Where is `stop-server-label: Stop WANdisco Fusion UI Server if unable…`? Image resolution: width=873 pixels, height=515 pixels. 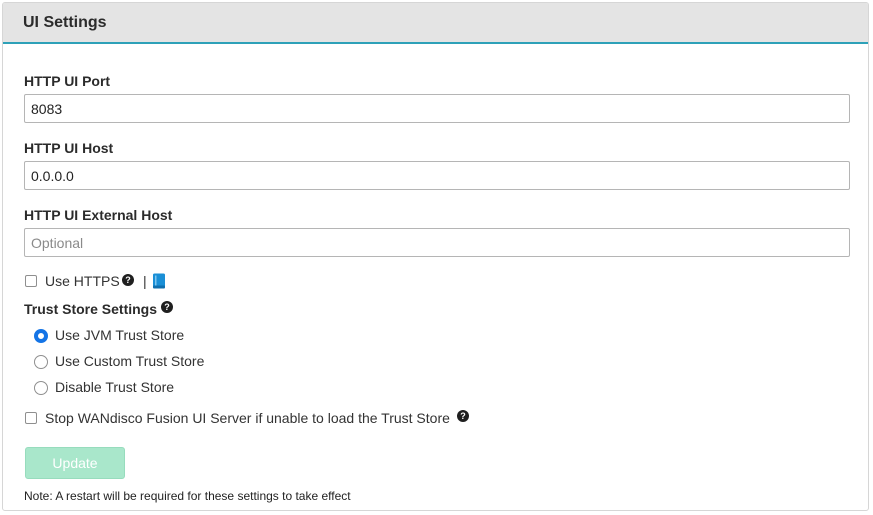 stop-server-label: Stop WANdisco Fusion UI Server if unable… is located at coordinates (247, 418).